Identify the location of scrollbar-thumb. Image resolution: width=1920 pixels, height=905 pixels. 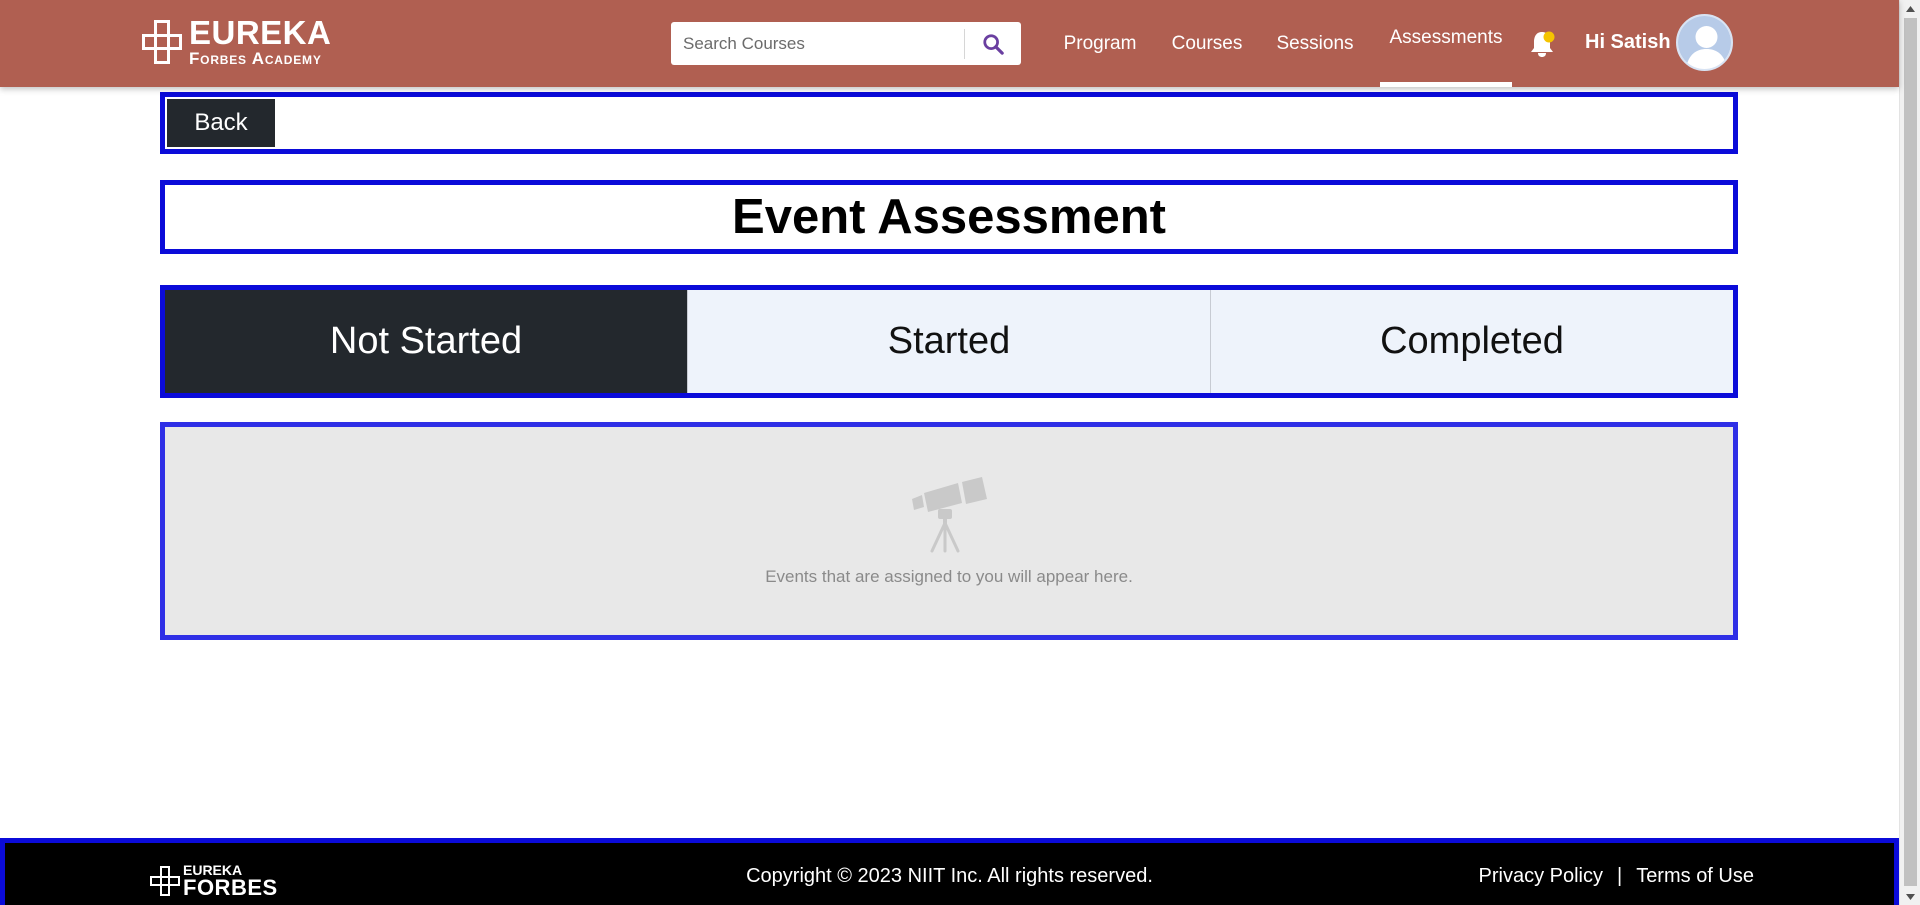
(1910, 452).